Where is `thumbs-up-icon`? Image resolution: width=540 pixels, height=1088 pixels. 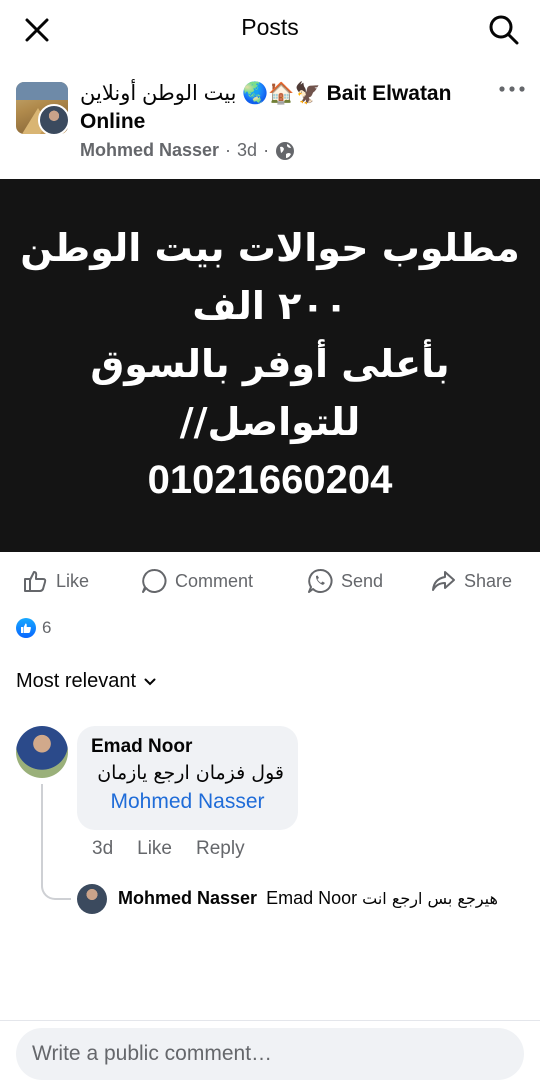
thumbs-up-icon is located at coordinates (35, 581).